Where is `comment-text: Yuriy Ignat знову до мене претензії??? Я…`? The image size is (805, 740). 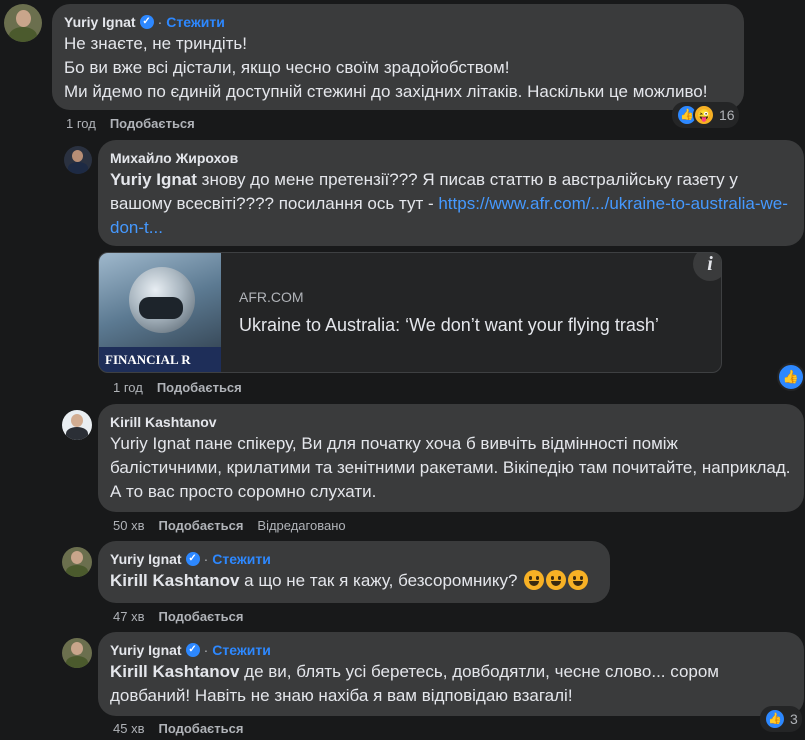 comment-text: Yuriy Ignat знову до мене претензії??? Я… is located at coordinates (451, 204).